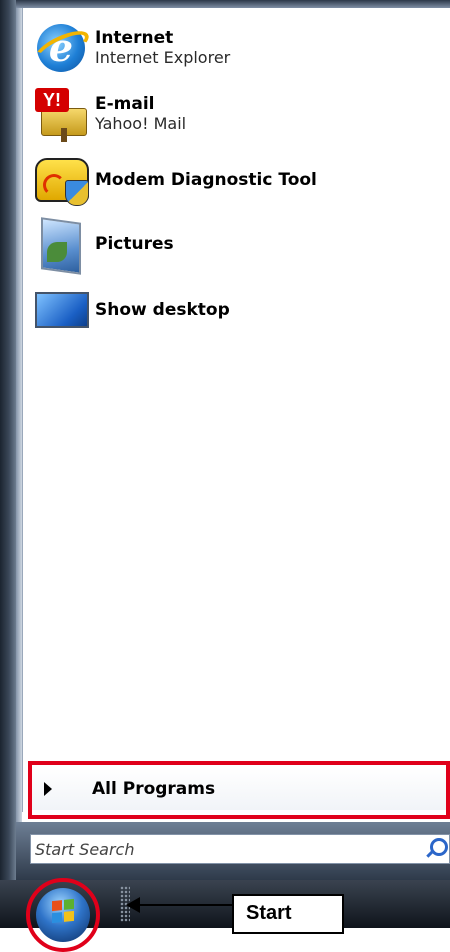  What do you see at coordinates (233, 4) in the screenshot?
I see `menu-top-frame` at bounding box center [233, 4].